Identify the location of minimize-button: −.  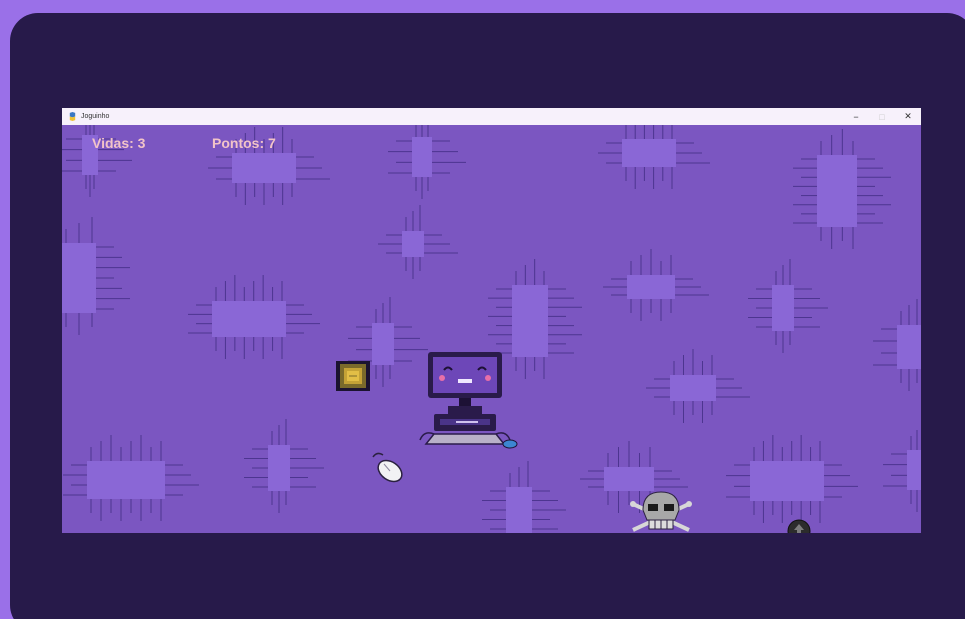
(856, 116).